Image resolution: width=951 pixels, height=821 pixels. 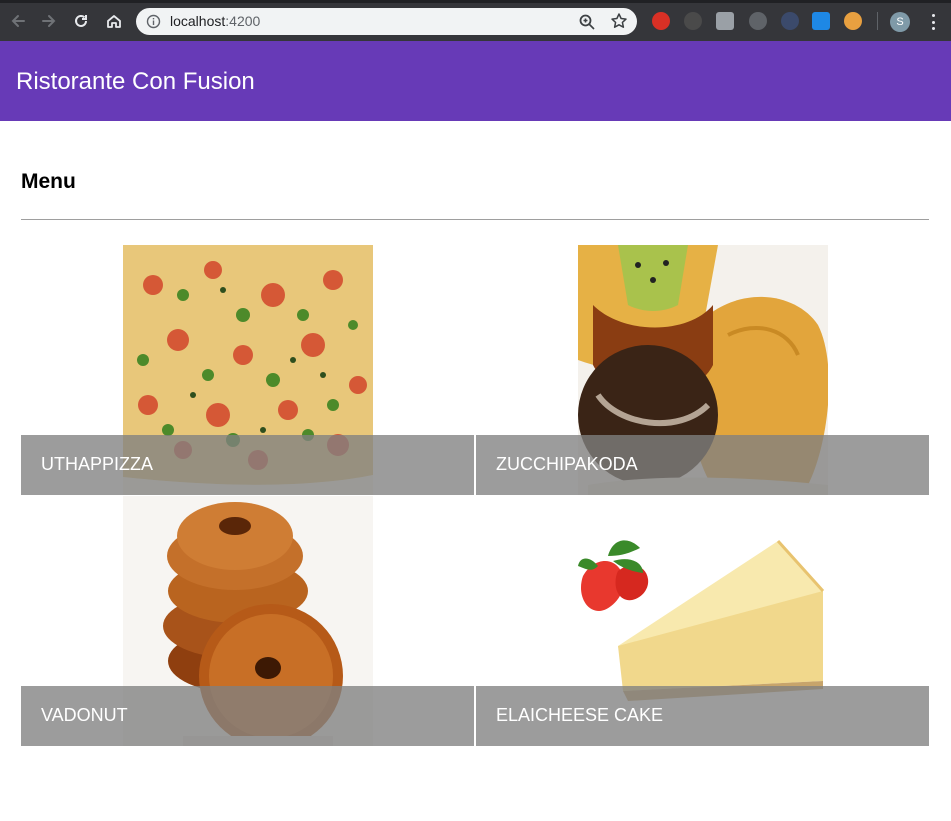 I want to click on info-icon, so click(x=153, y=21).